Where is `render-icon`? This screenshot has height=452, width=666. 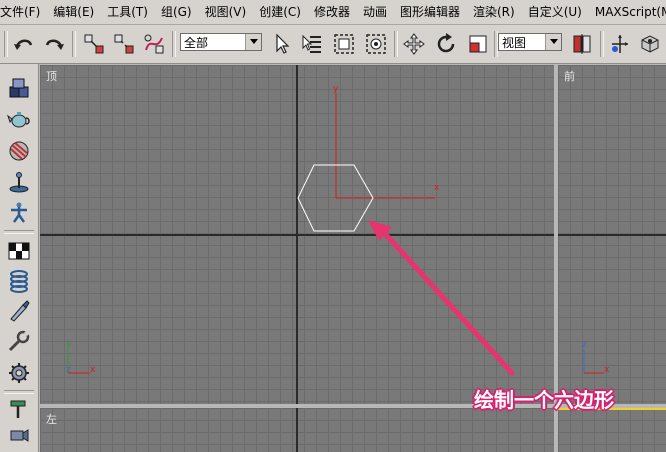
render-icon is located at coordinates (650, 44).